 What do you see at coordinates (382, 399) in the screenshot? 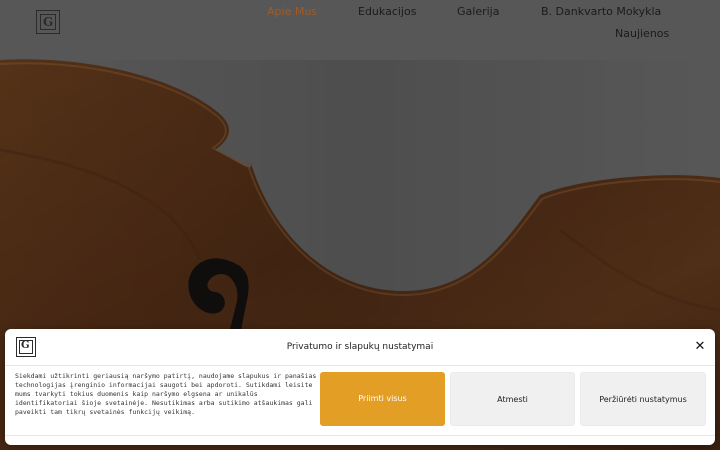
I see `accept-all-button: Priimti visus` at bounding box center [382, 399].